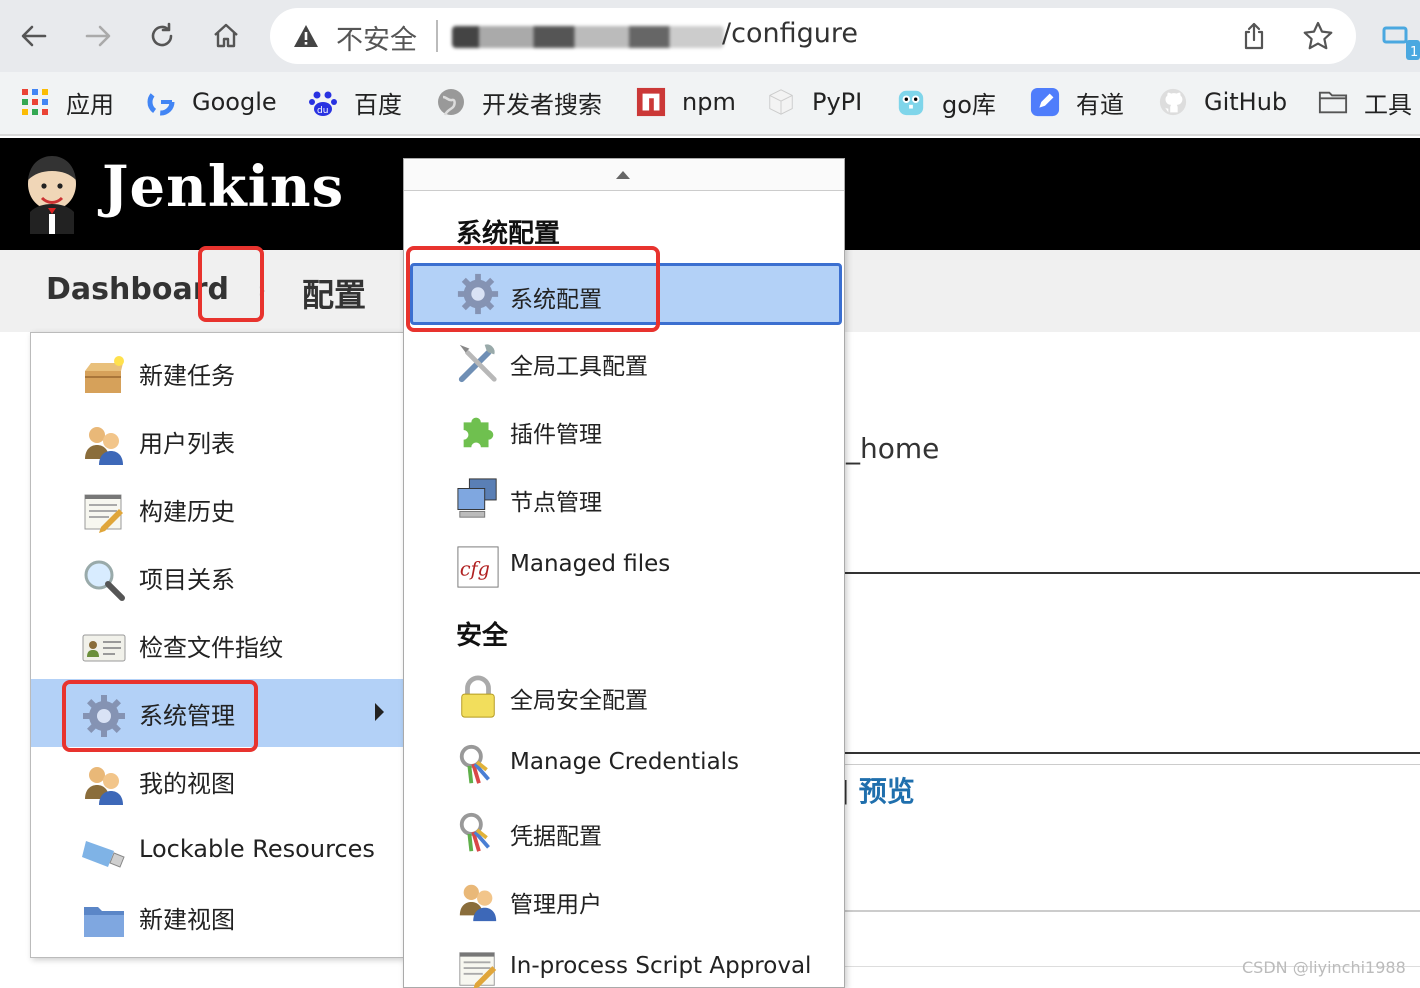 This screenshot has height=988, width=1420. What do you see at coordinates (477, 498) in the screenshot?
I see `computer-icon` at bounding box center [477, 498].